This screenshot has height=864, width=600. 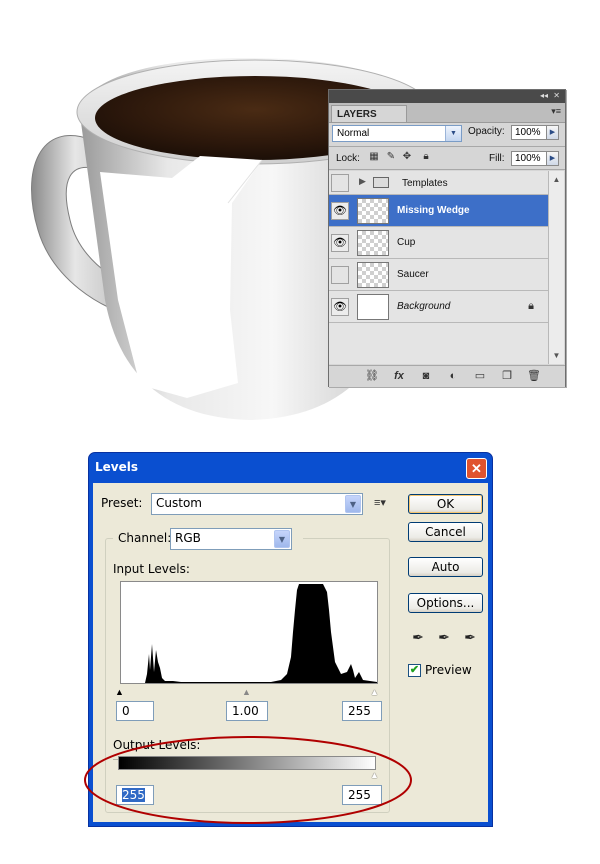 I want to click on opacity-label: Opacity:, so click(x=486, y=131).